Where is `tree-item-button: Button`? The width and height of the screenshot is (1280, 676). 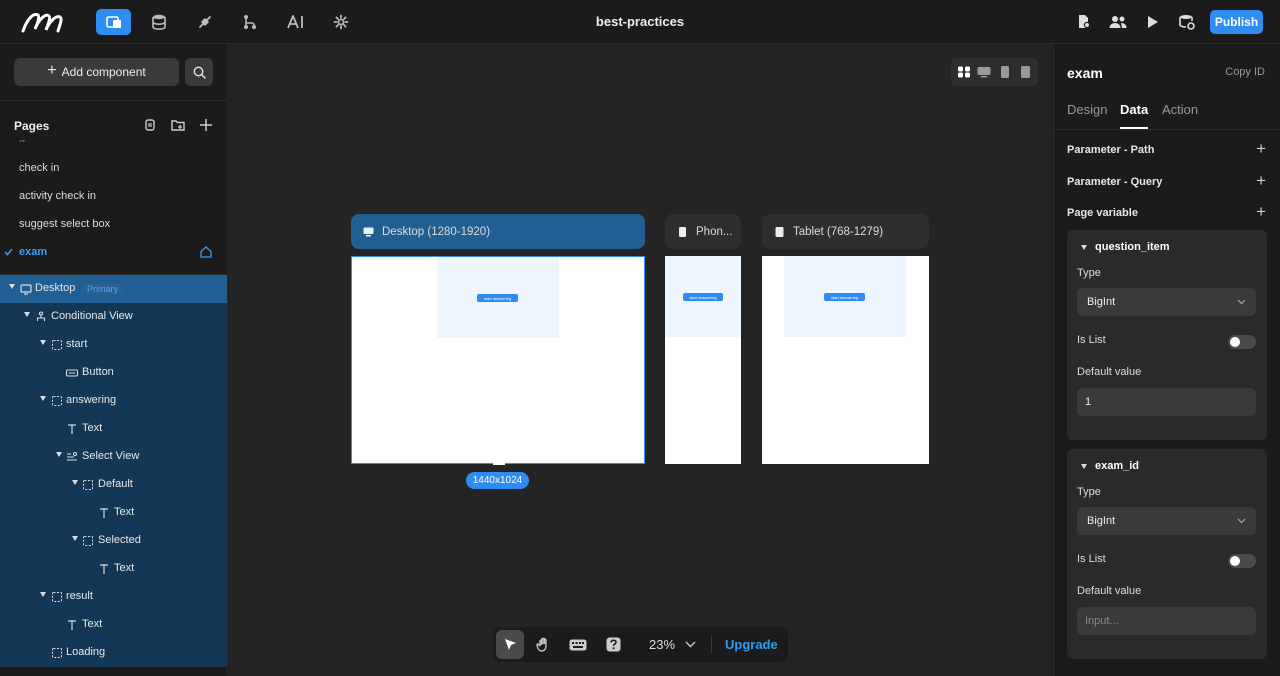
tree-item-button: Button is located at coordinates (113, 373).